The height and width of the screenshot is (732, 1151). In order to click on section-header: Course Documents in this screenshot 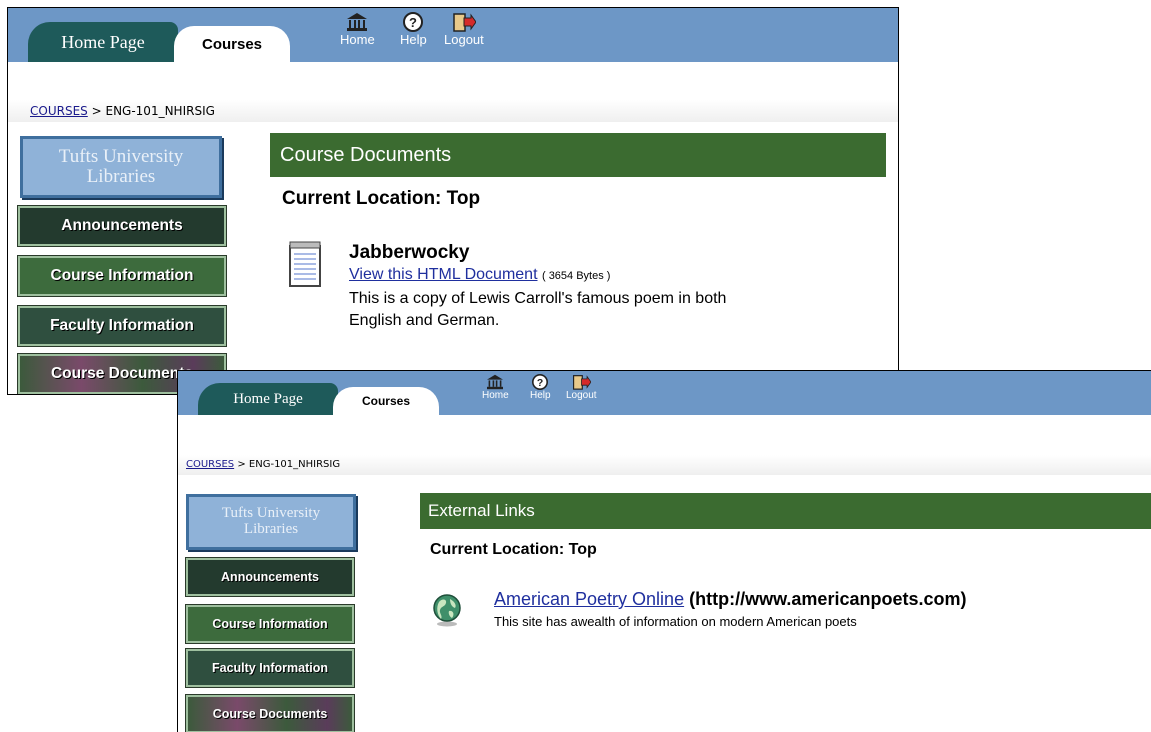, I will do `click(578, 155)`.